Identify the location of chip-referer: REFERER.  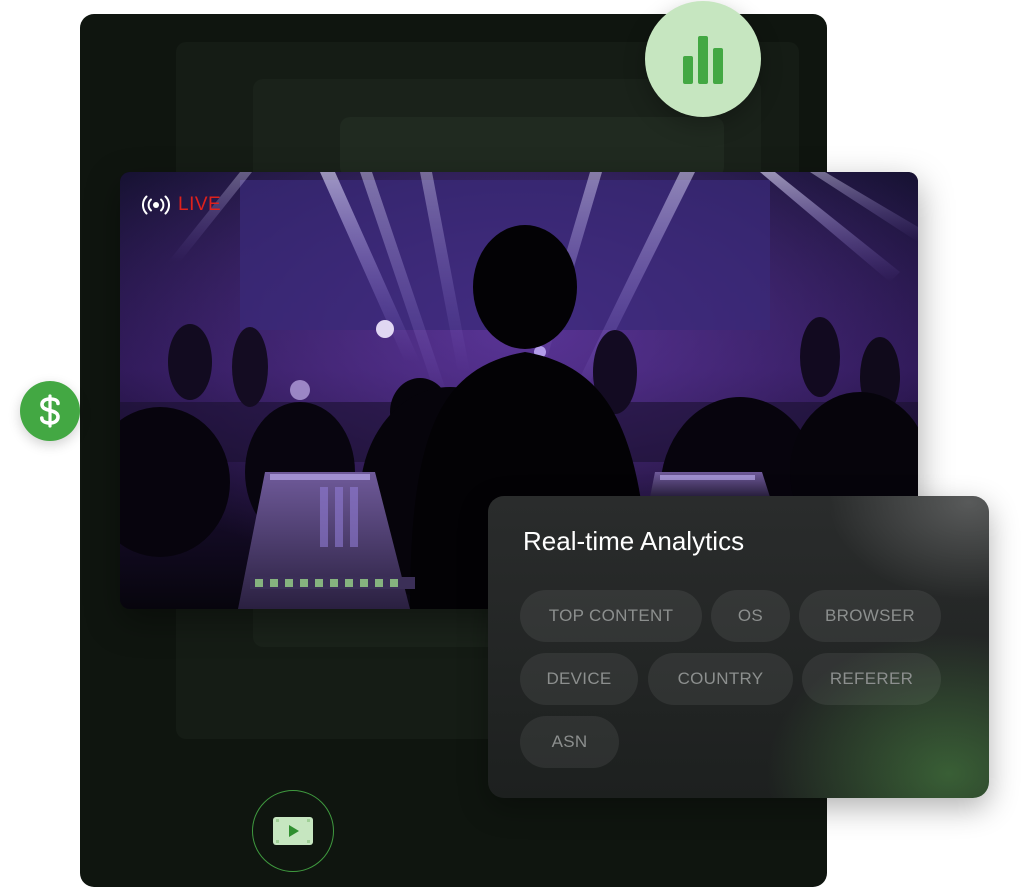
(871, 679).